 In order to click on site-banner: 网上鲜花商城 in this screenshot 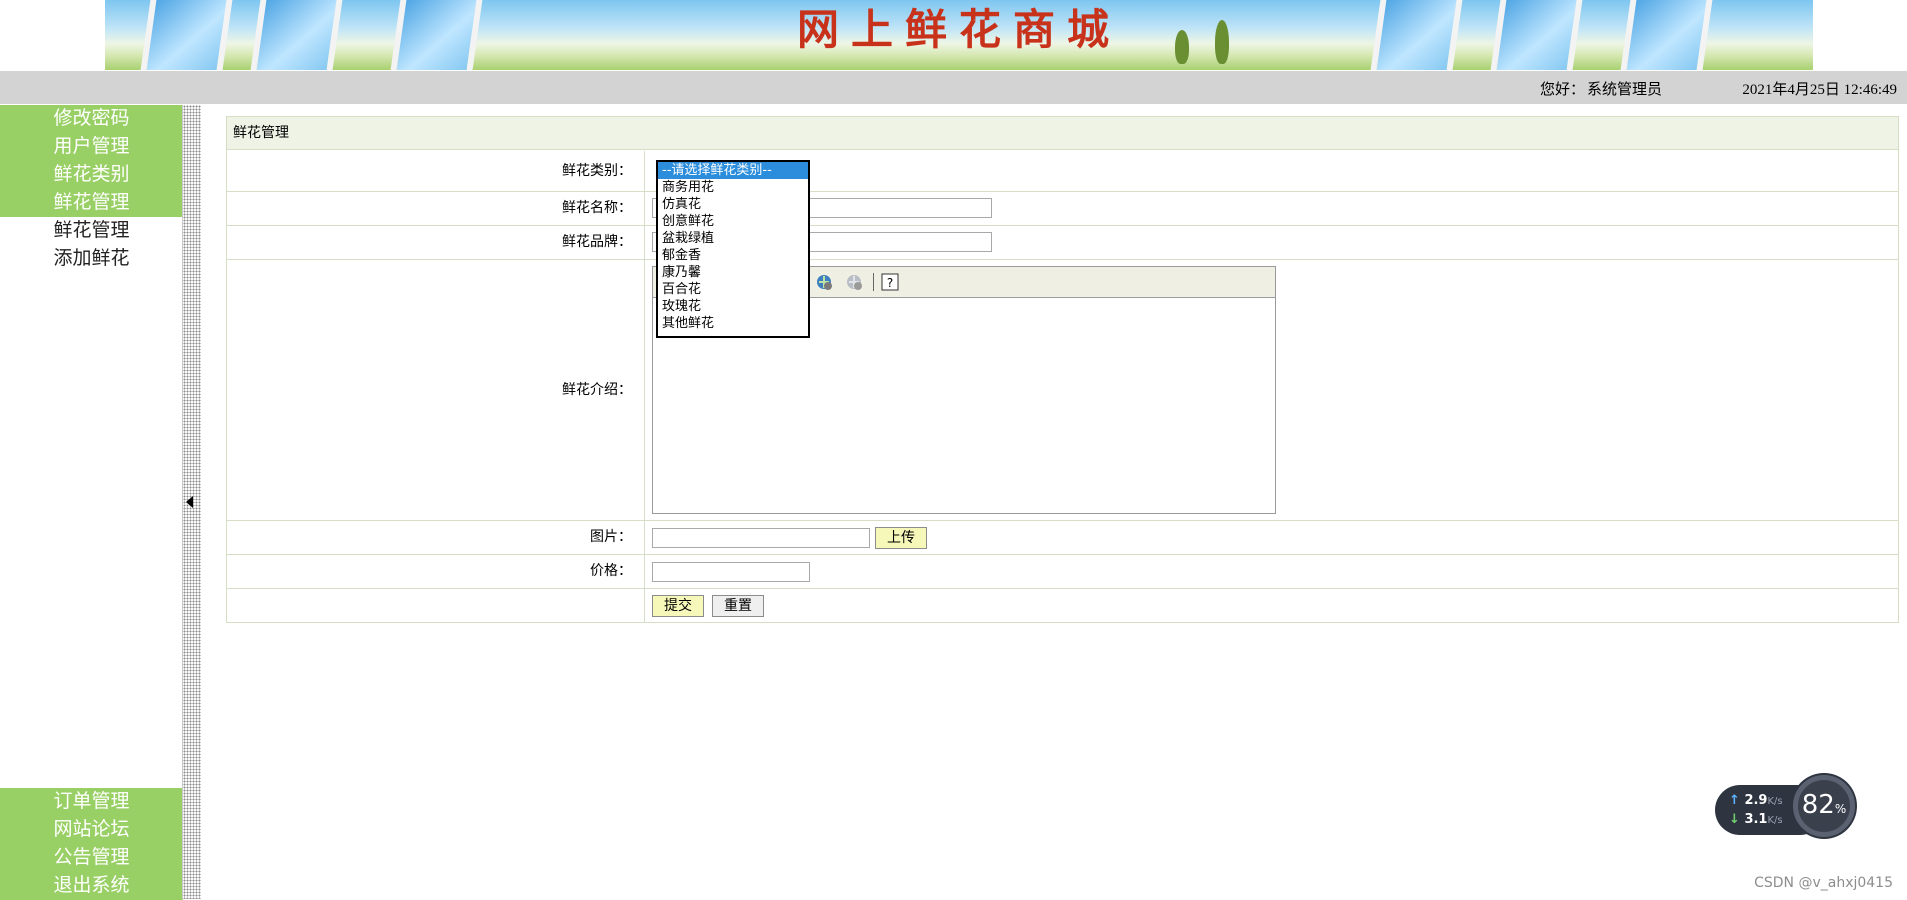, I will do `click(959, 35)`.